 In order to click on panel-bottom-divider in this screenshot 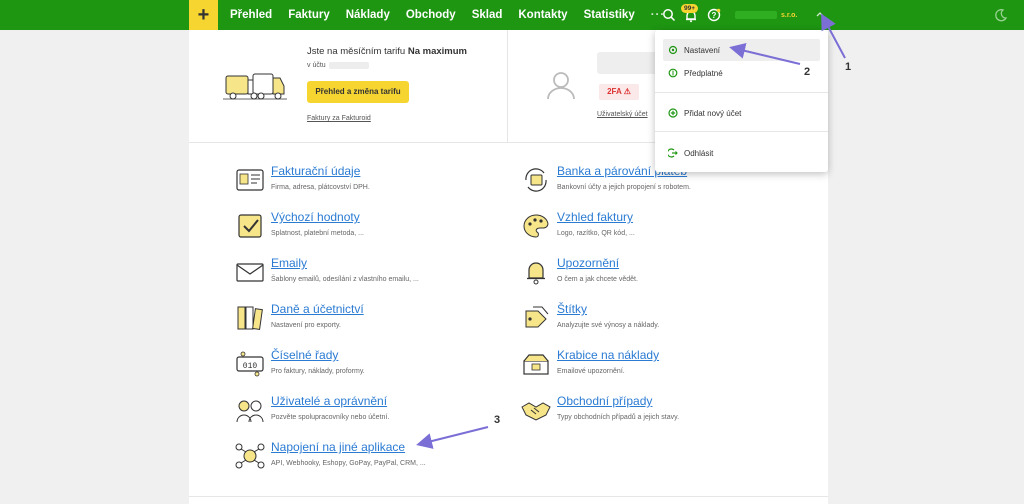, I will do `click(508, 496)`.